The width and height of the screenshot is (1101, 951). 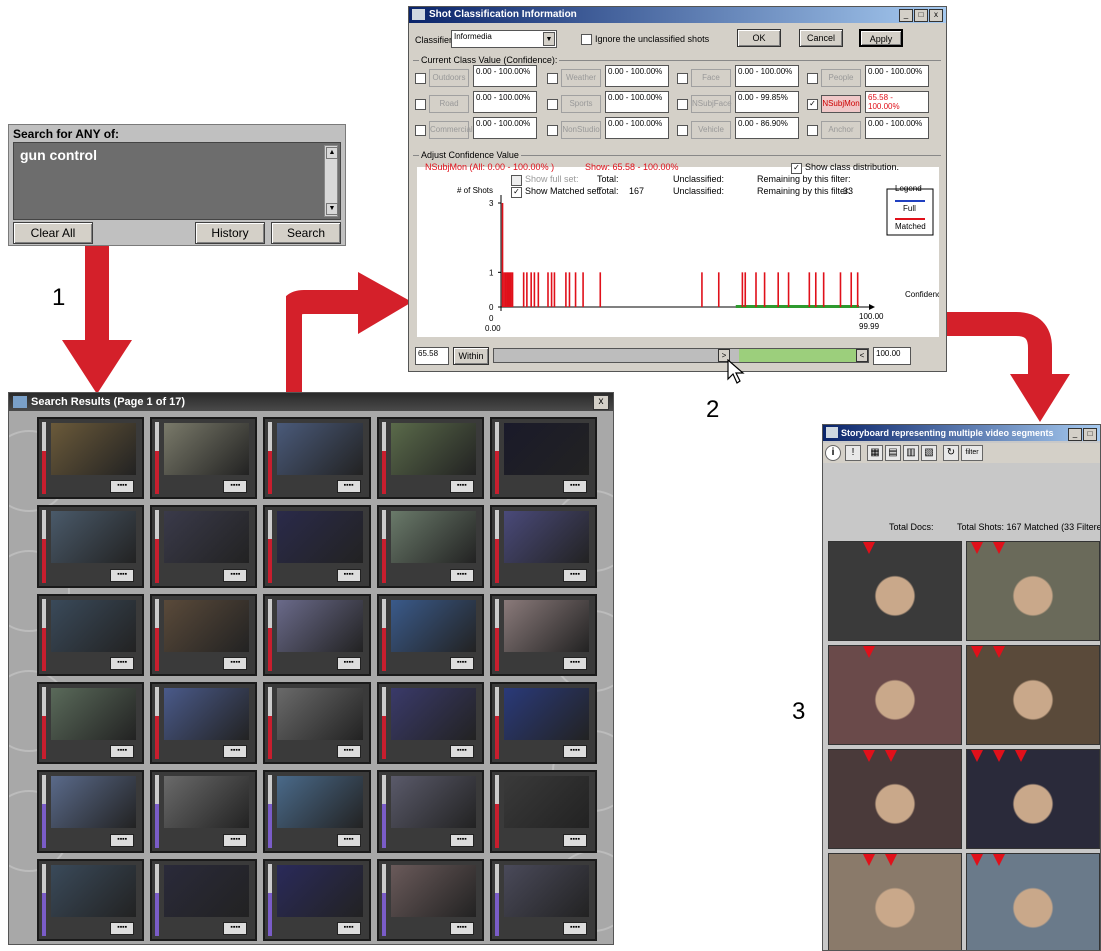 What do you see at coordinates (581, 130) in the screenshot?
I see `class-button-nonstudio: NonStudio` at bounding box center [581, 130].